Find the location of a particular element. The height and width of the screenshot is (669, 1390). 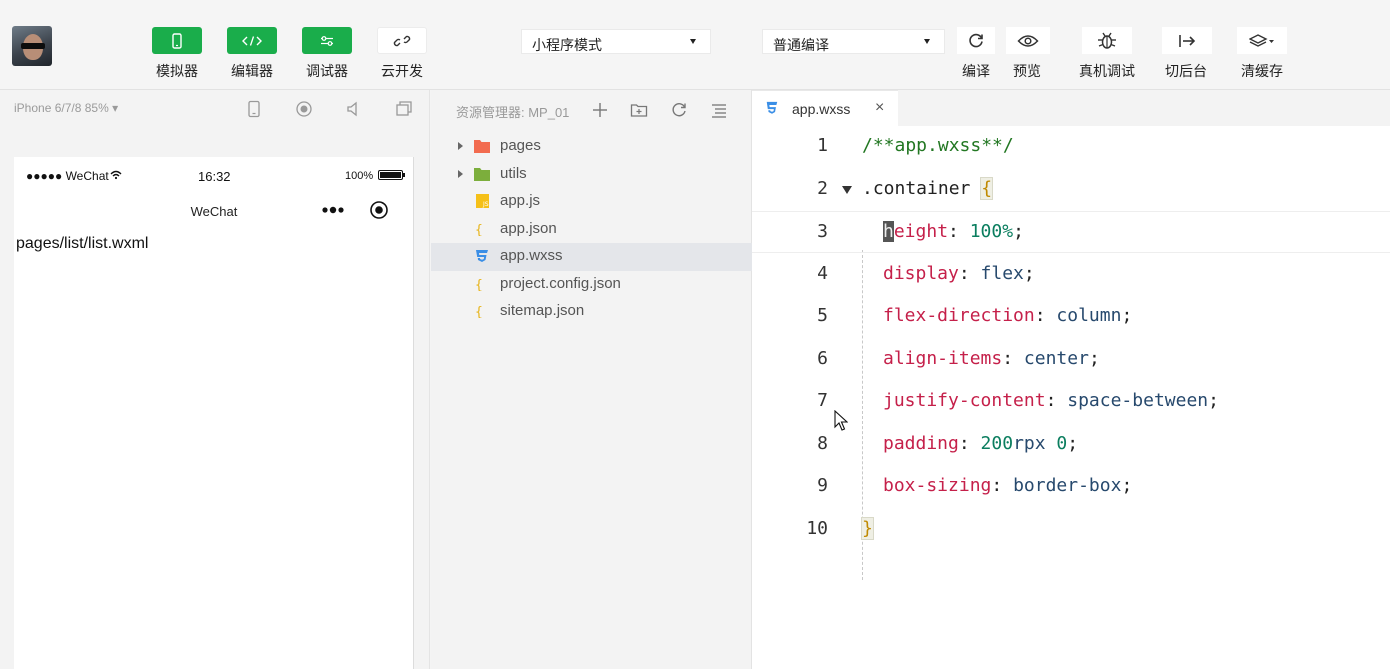

tree-item-pages: pages is located at coordinates (591, 147).